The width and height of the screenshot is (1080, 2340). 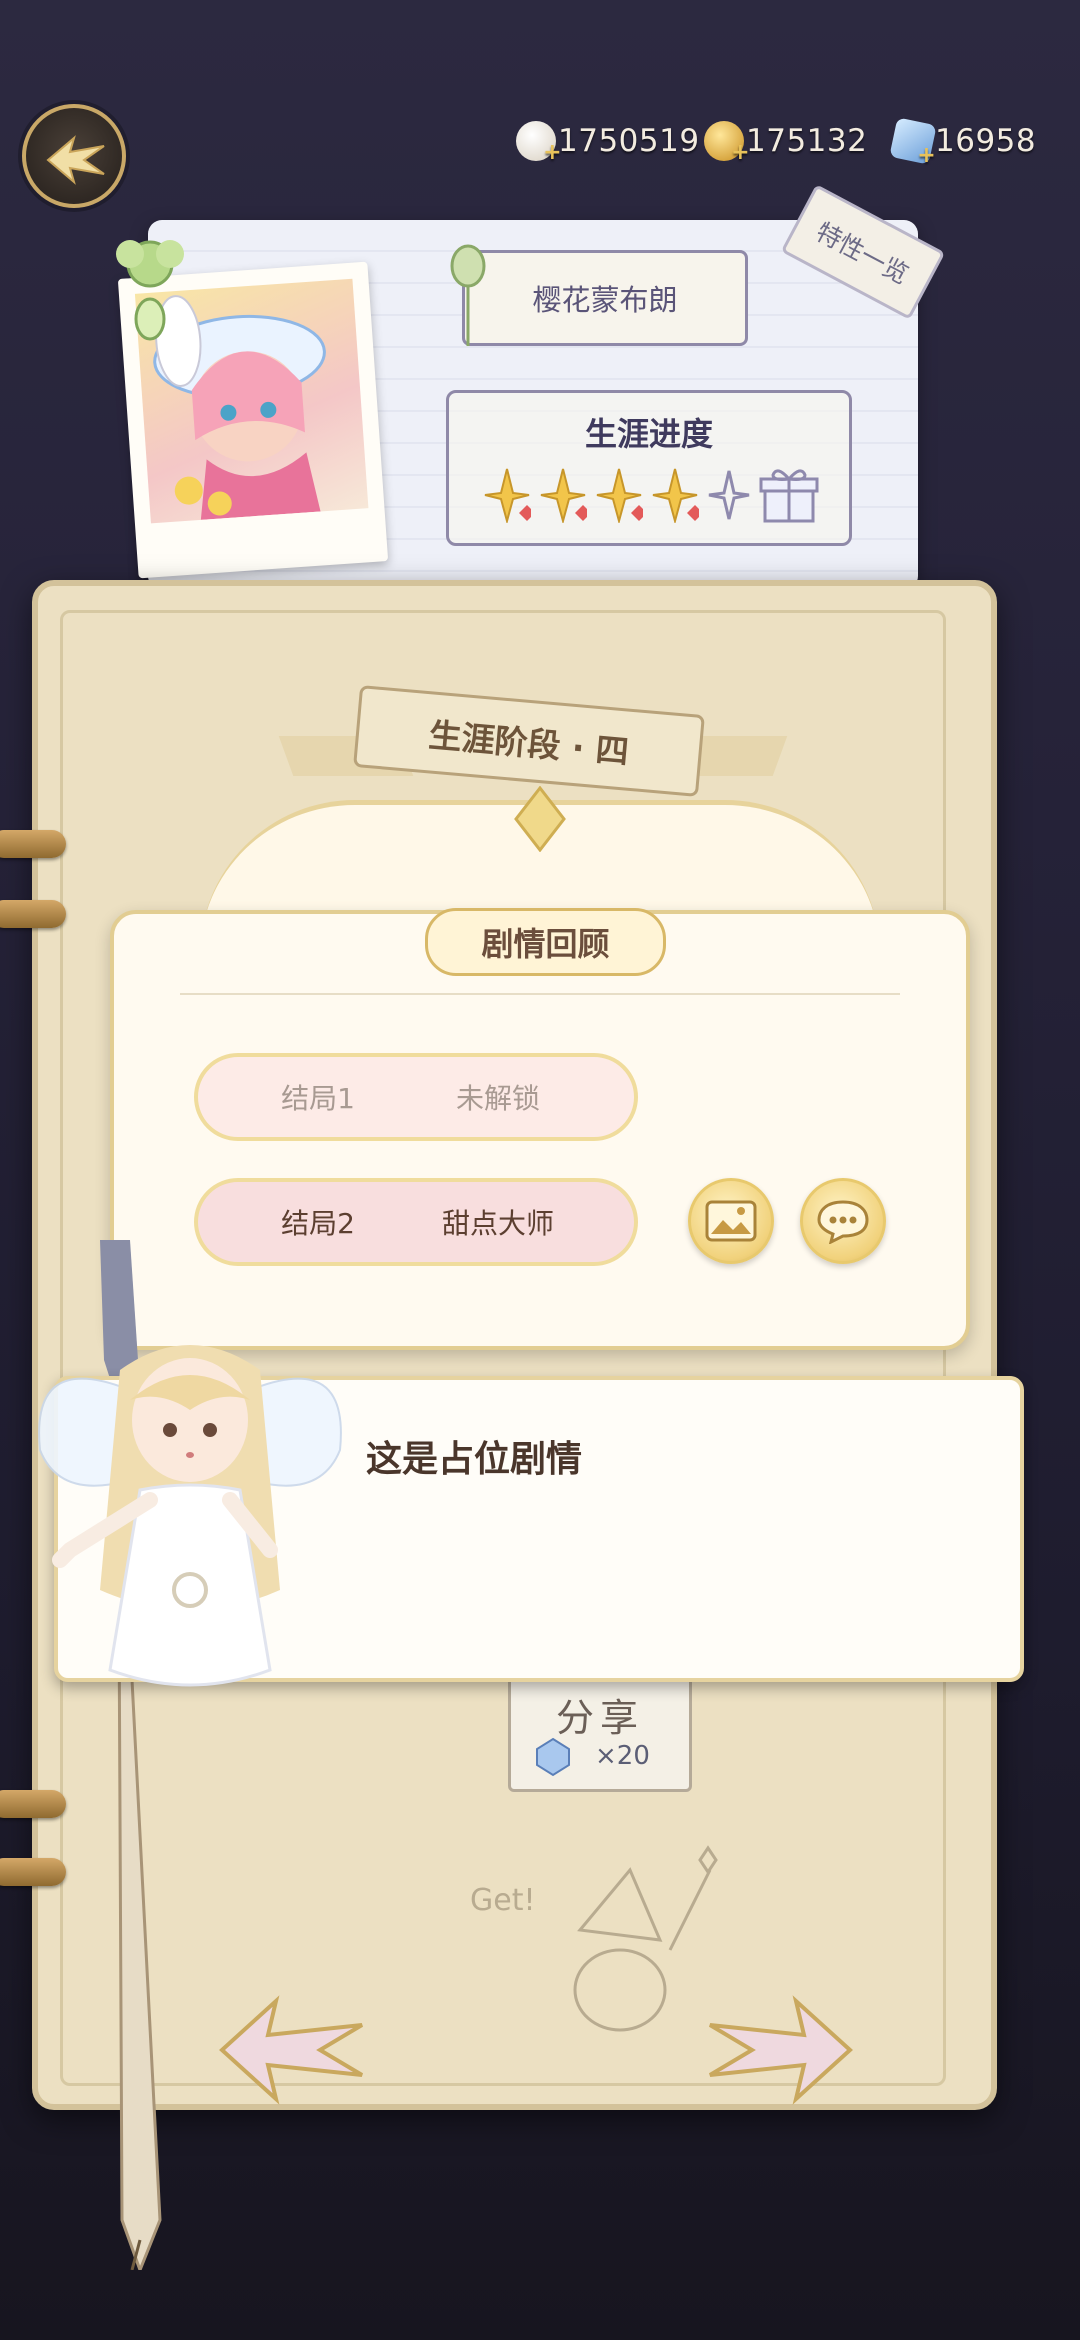 I want to click on svg-text: Get!, so click(x=503, y=1900).